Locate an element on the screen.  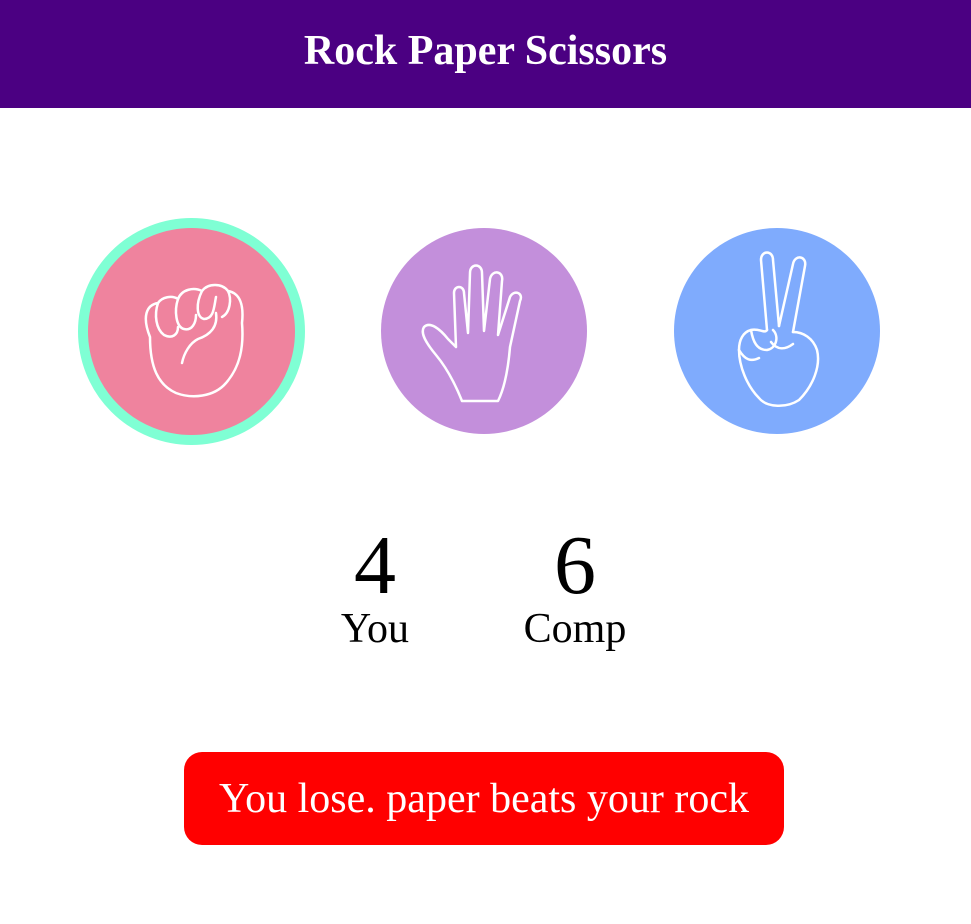
scissors-choice-button is located at coordinates (777, 331).